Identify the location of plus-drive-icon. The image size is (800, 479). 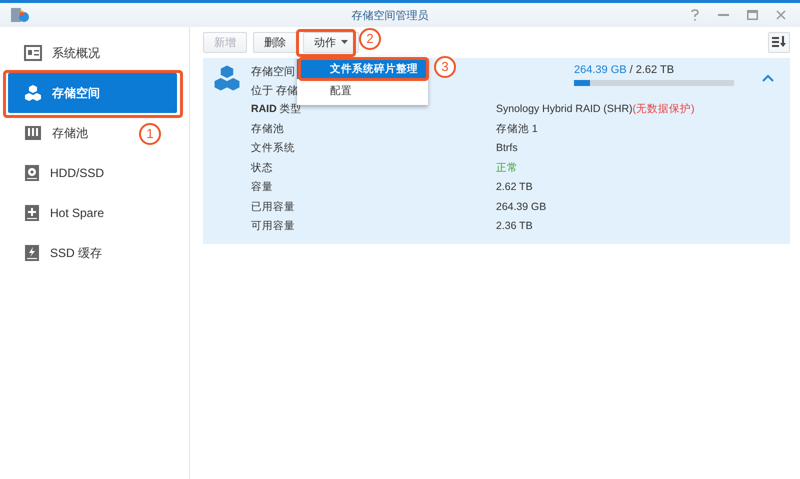
(32, 213).